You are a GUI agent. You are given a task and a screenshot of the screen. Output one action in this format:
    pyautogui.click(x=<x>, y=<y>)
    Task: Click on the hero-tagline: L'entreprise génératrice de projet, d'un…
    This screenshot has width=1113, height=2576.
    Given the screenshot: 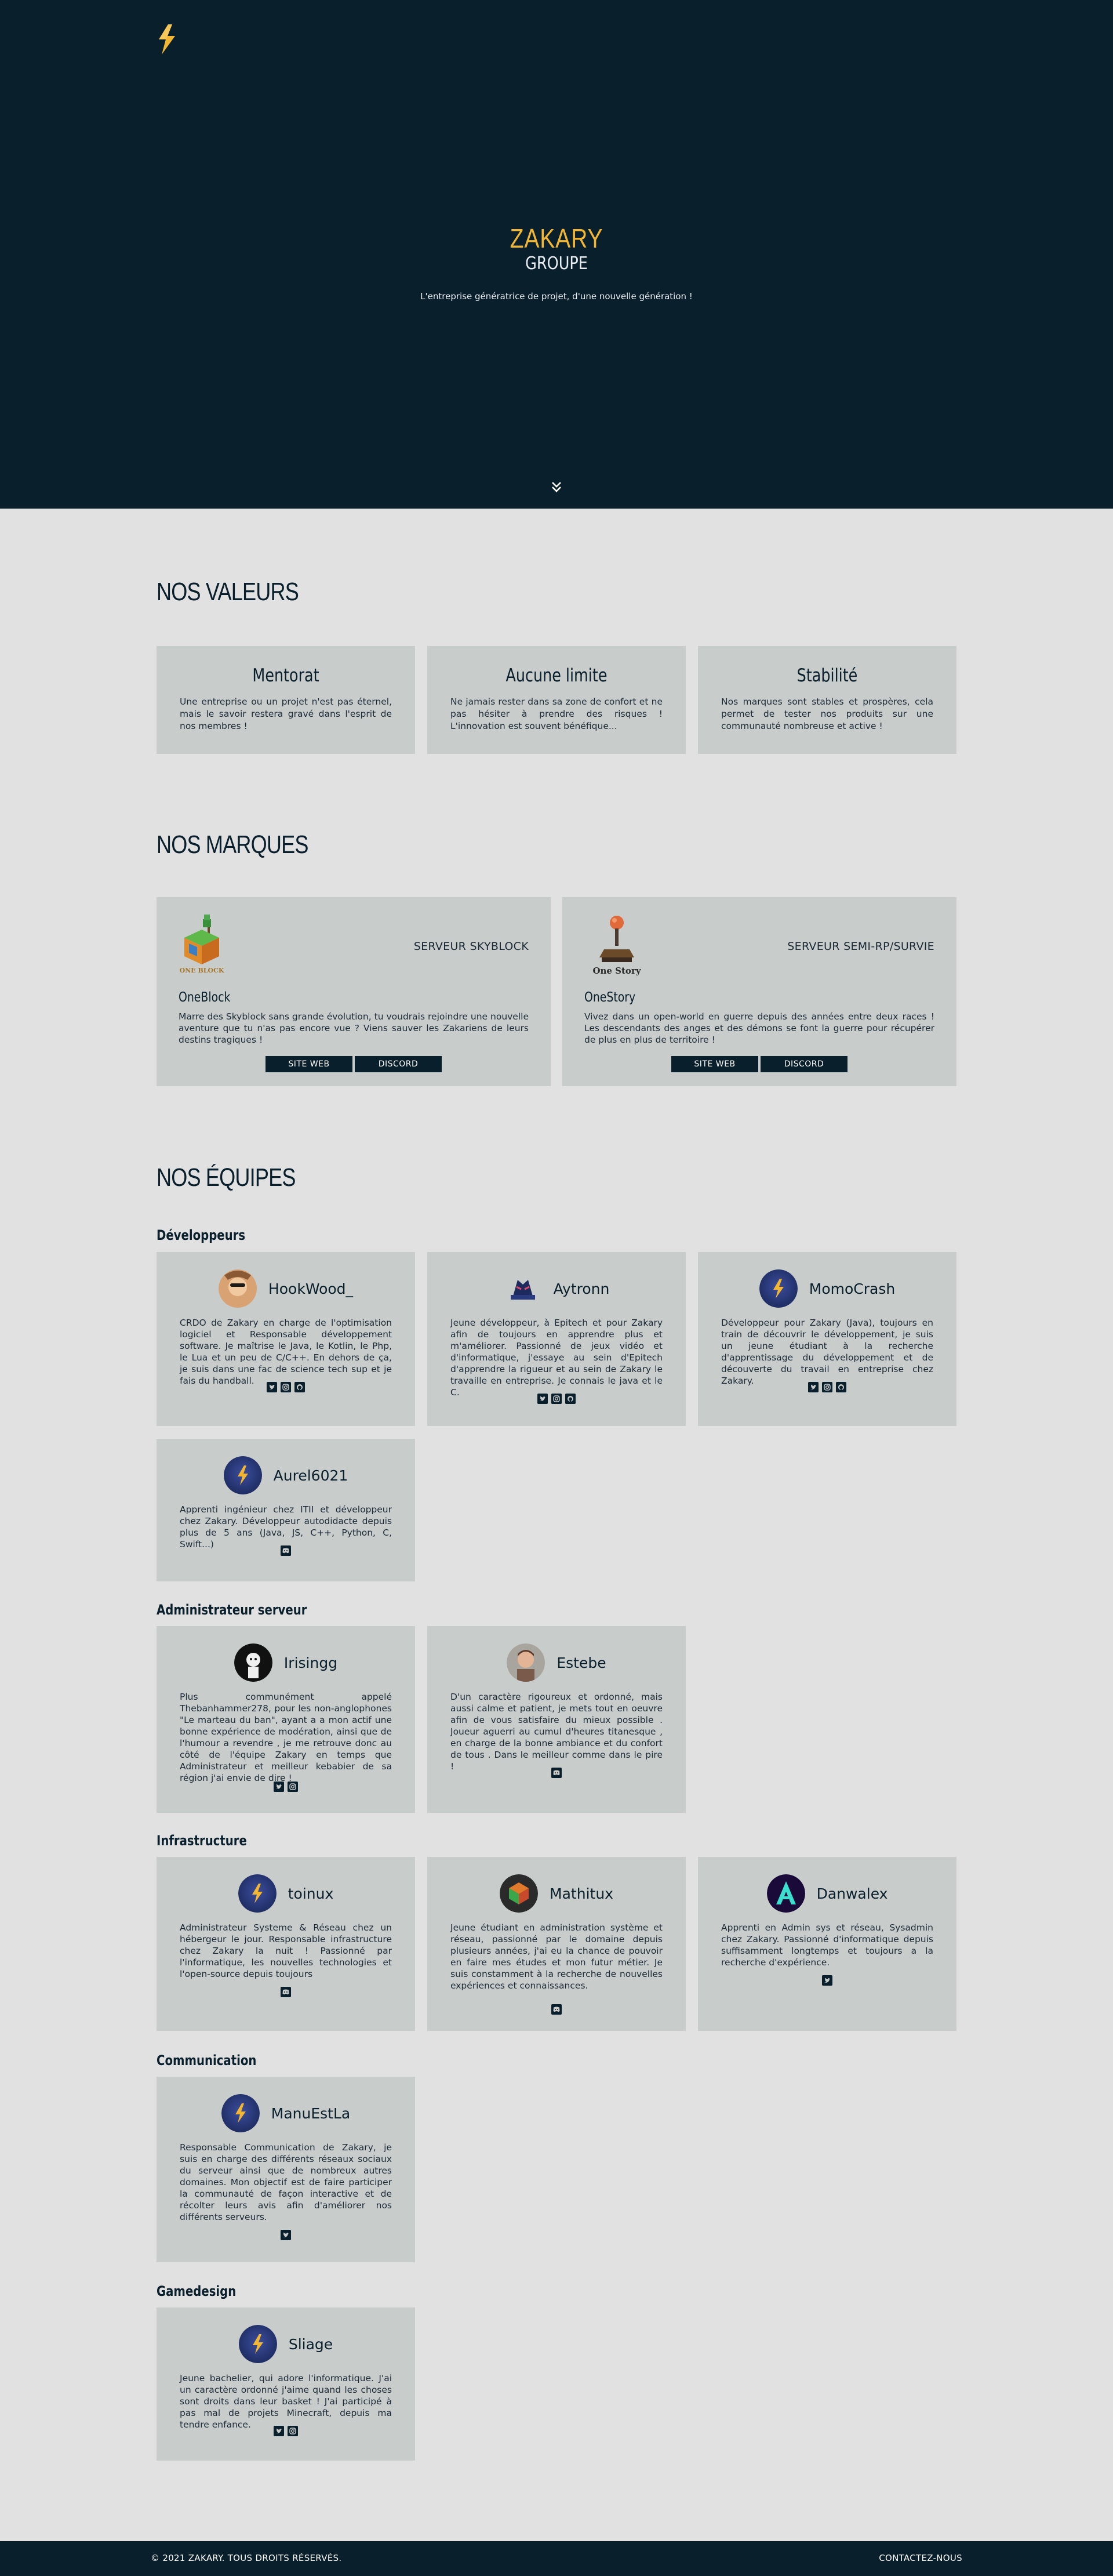 What is the action you would take?
    pyautogui.click(x=556, y=296)
    